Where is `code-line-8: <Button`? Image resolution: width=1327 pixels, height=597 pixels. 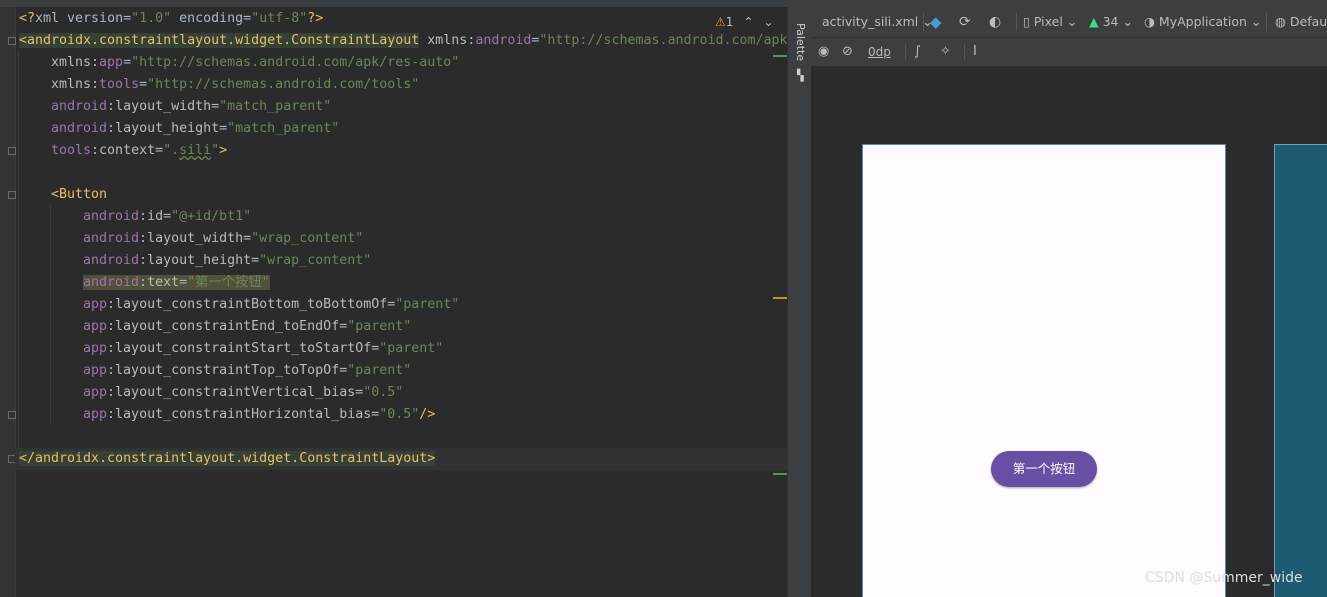
code-line-8: <Button is located at coordinates (79, 194).